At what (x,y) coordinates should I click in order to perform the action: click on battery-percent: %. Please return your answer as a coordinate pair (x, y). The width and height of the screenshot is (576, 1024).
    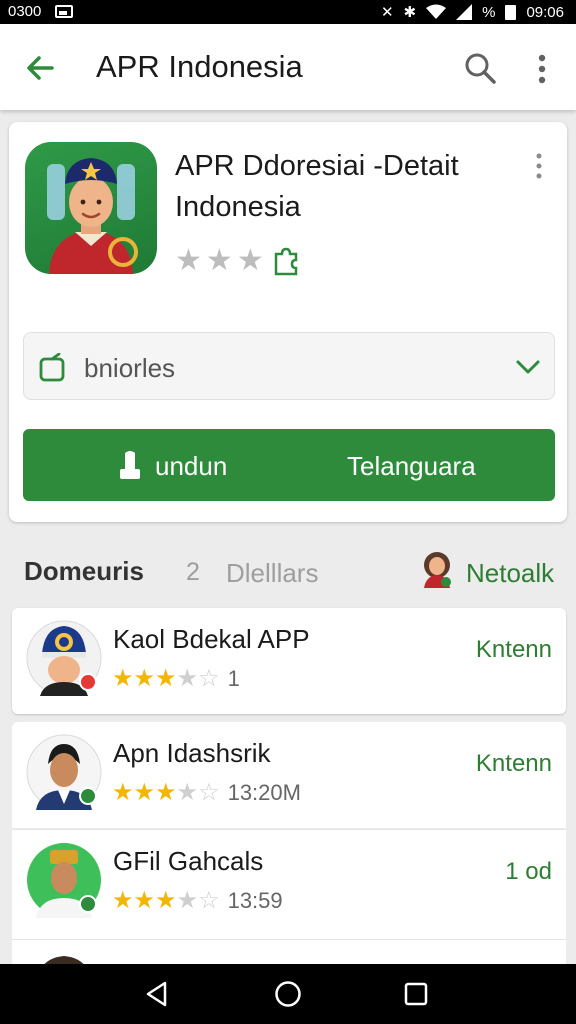
    Looking at the image, I should click on (489, 12).